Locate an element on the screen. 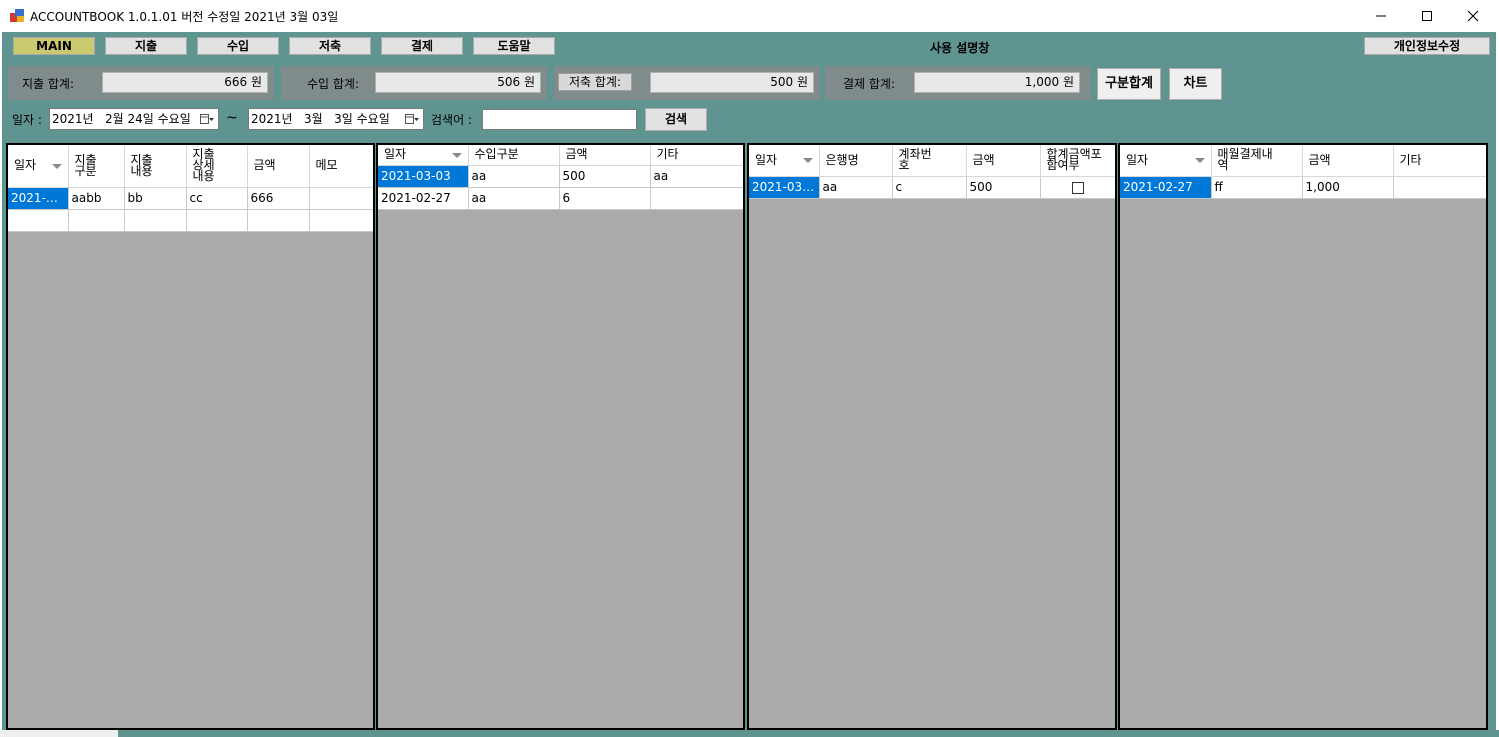  start-date-value: 2021년 2월 24일 수요일 is located at coordinates (121, 119).